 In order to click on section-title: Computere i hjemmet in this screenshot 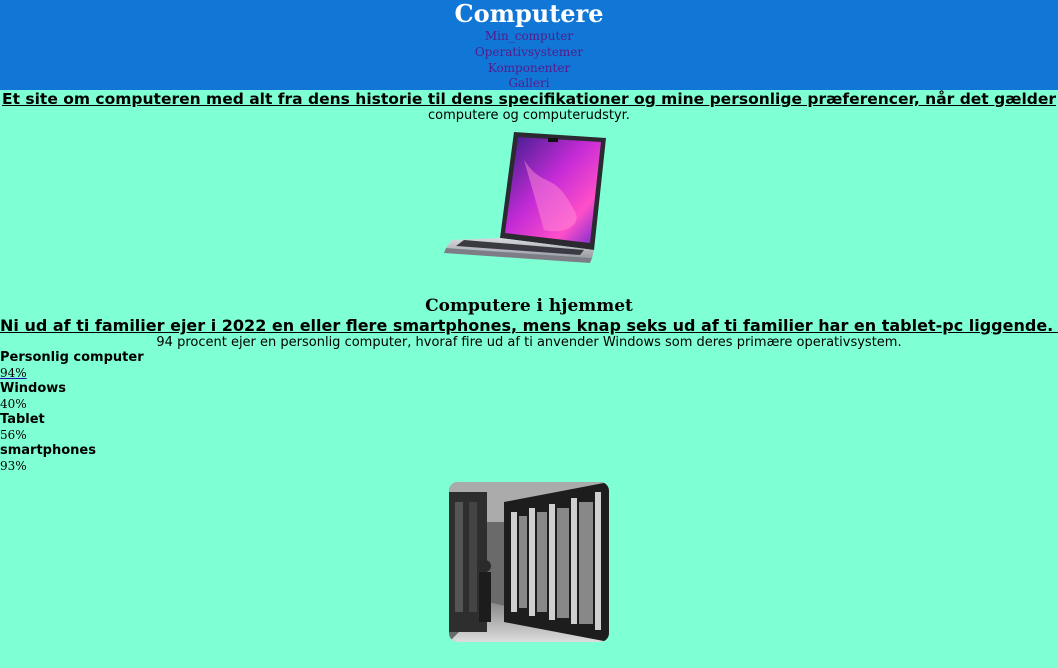, I will do `click(529, 306)`.